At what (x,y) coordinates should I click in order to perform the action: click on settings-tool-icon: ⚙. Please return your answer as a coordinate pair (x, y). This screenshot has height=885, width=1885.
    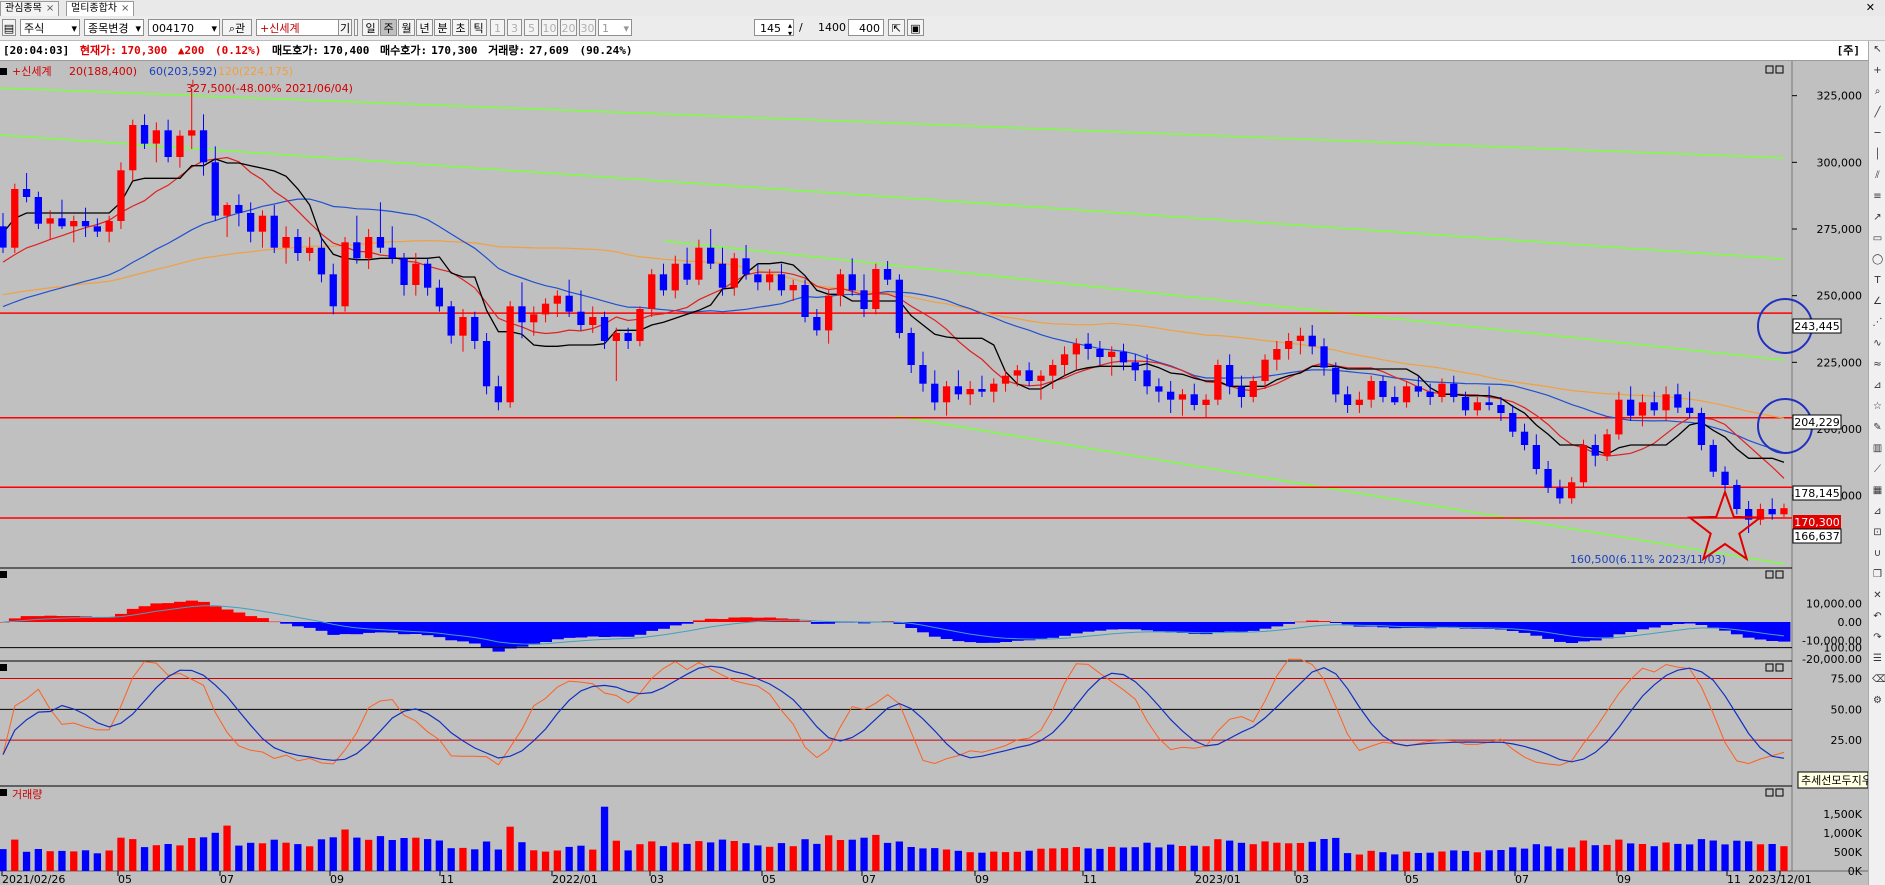
    Looking at the image, I should click on (1877, 700).